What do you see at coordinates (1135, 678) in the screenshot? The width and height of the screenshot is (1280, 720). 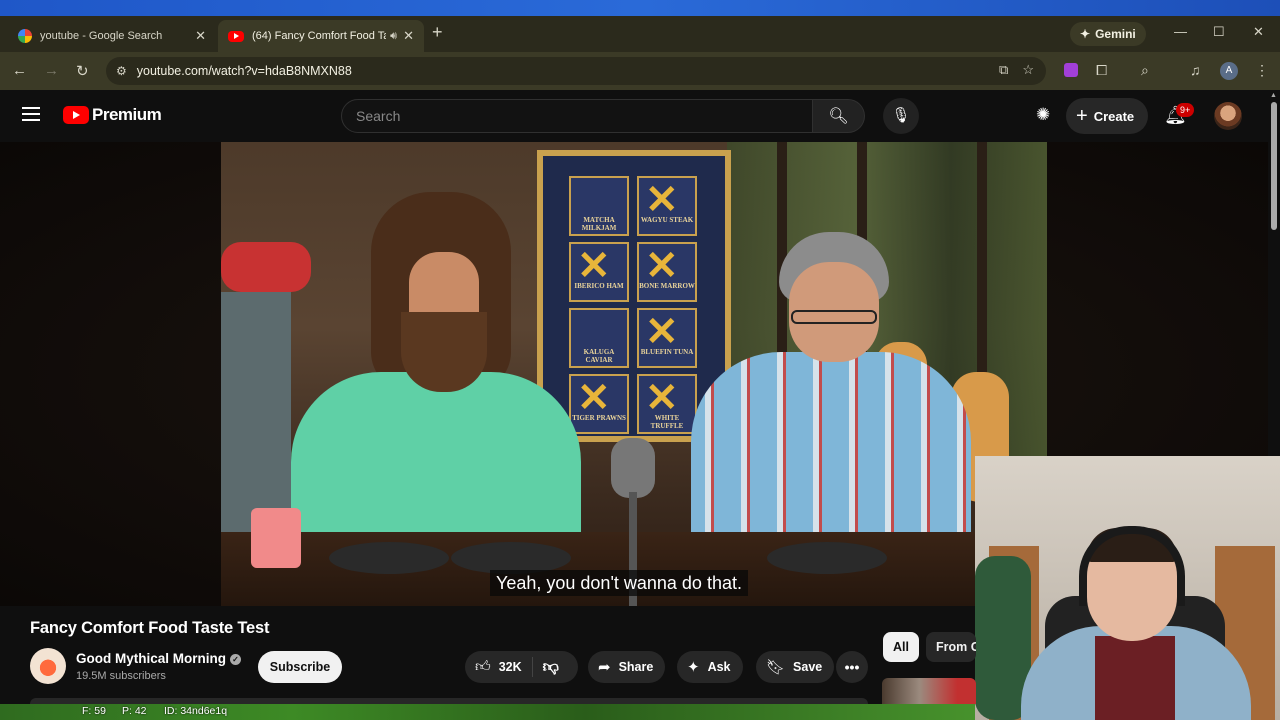 I see `t-shirt` at bounding box center [1135, 678].